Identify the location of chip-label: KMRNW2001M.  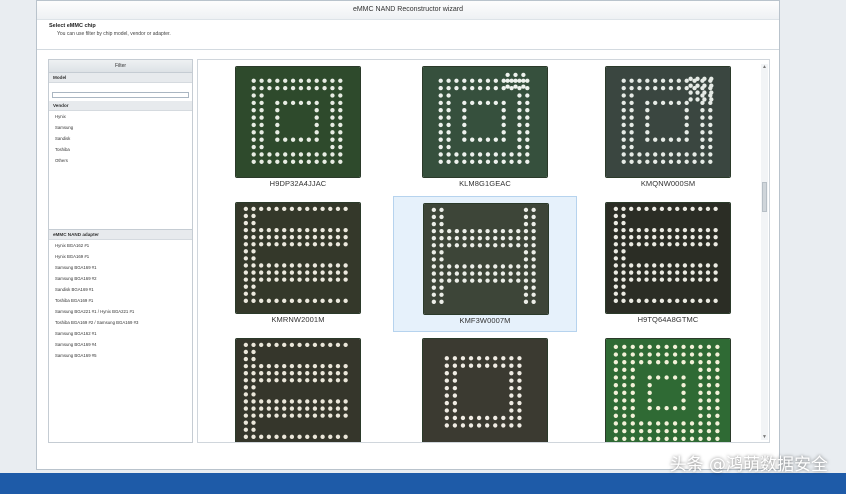
(298, 319).